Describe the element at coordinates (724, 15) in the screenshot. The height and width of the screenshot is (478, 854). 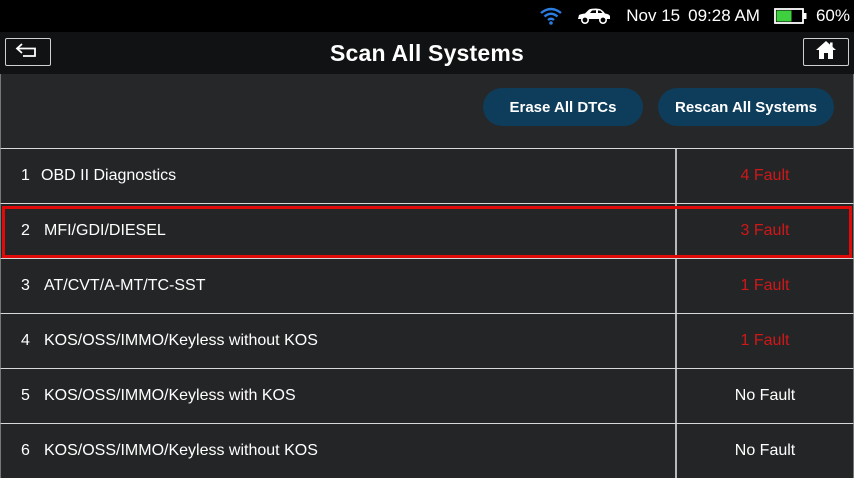
I see `time-label: 09:28 AM` at that location.